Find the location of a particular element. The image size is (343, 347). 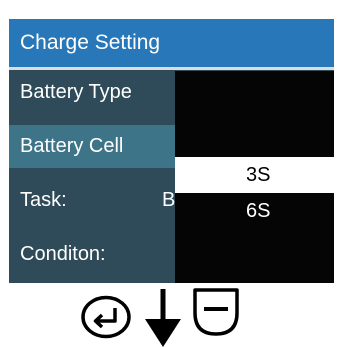

dropdown-option-3s: 3S is located at coordinates (254, 175).